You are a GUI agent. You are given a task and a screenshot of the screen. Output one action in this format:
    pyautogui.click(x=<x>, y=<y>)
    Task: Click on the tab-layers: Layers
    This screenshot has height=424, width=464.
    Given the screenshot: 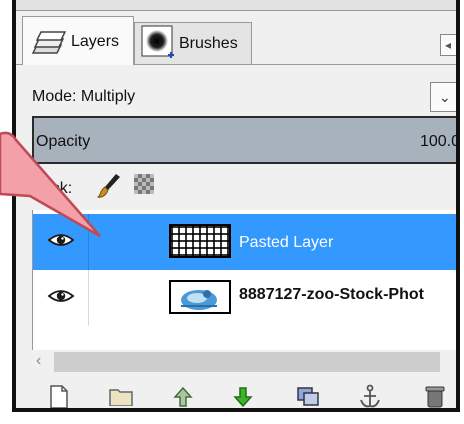 What is the action you would take?
    pyautogui.click(x=78, y=40)
    